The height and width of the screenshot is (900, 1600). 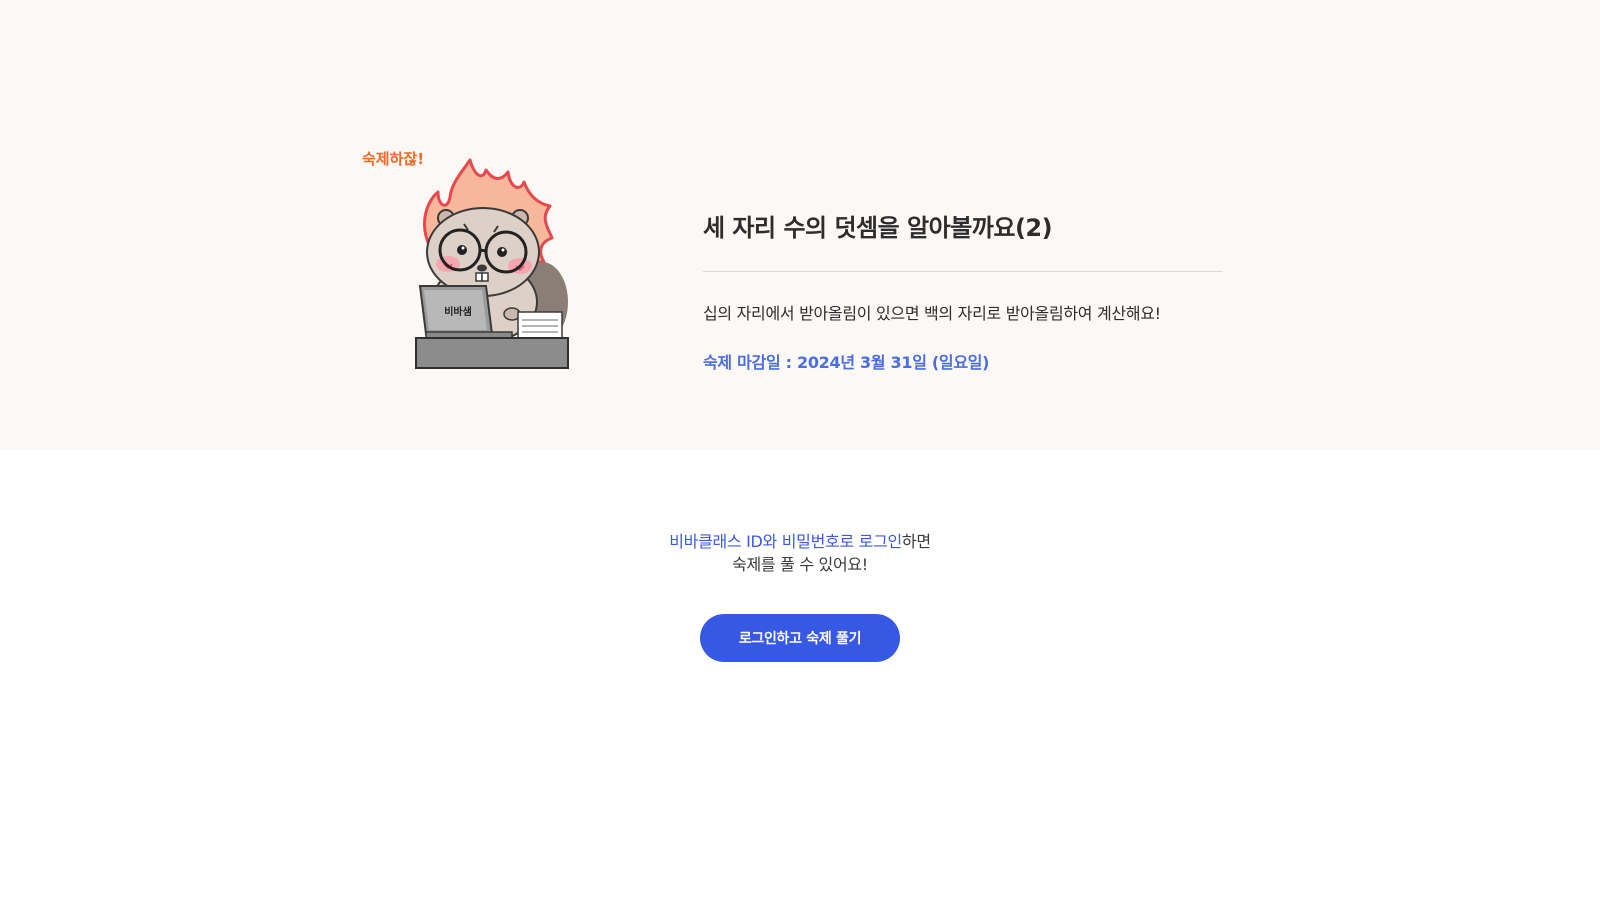 What do you see at coordinates (916, 541) in the screenshot?
I see `login-prompt-rest: 하면` at bounding box center [916, 541].